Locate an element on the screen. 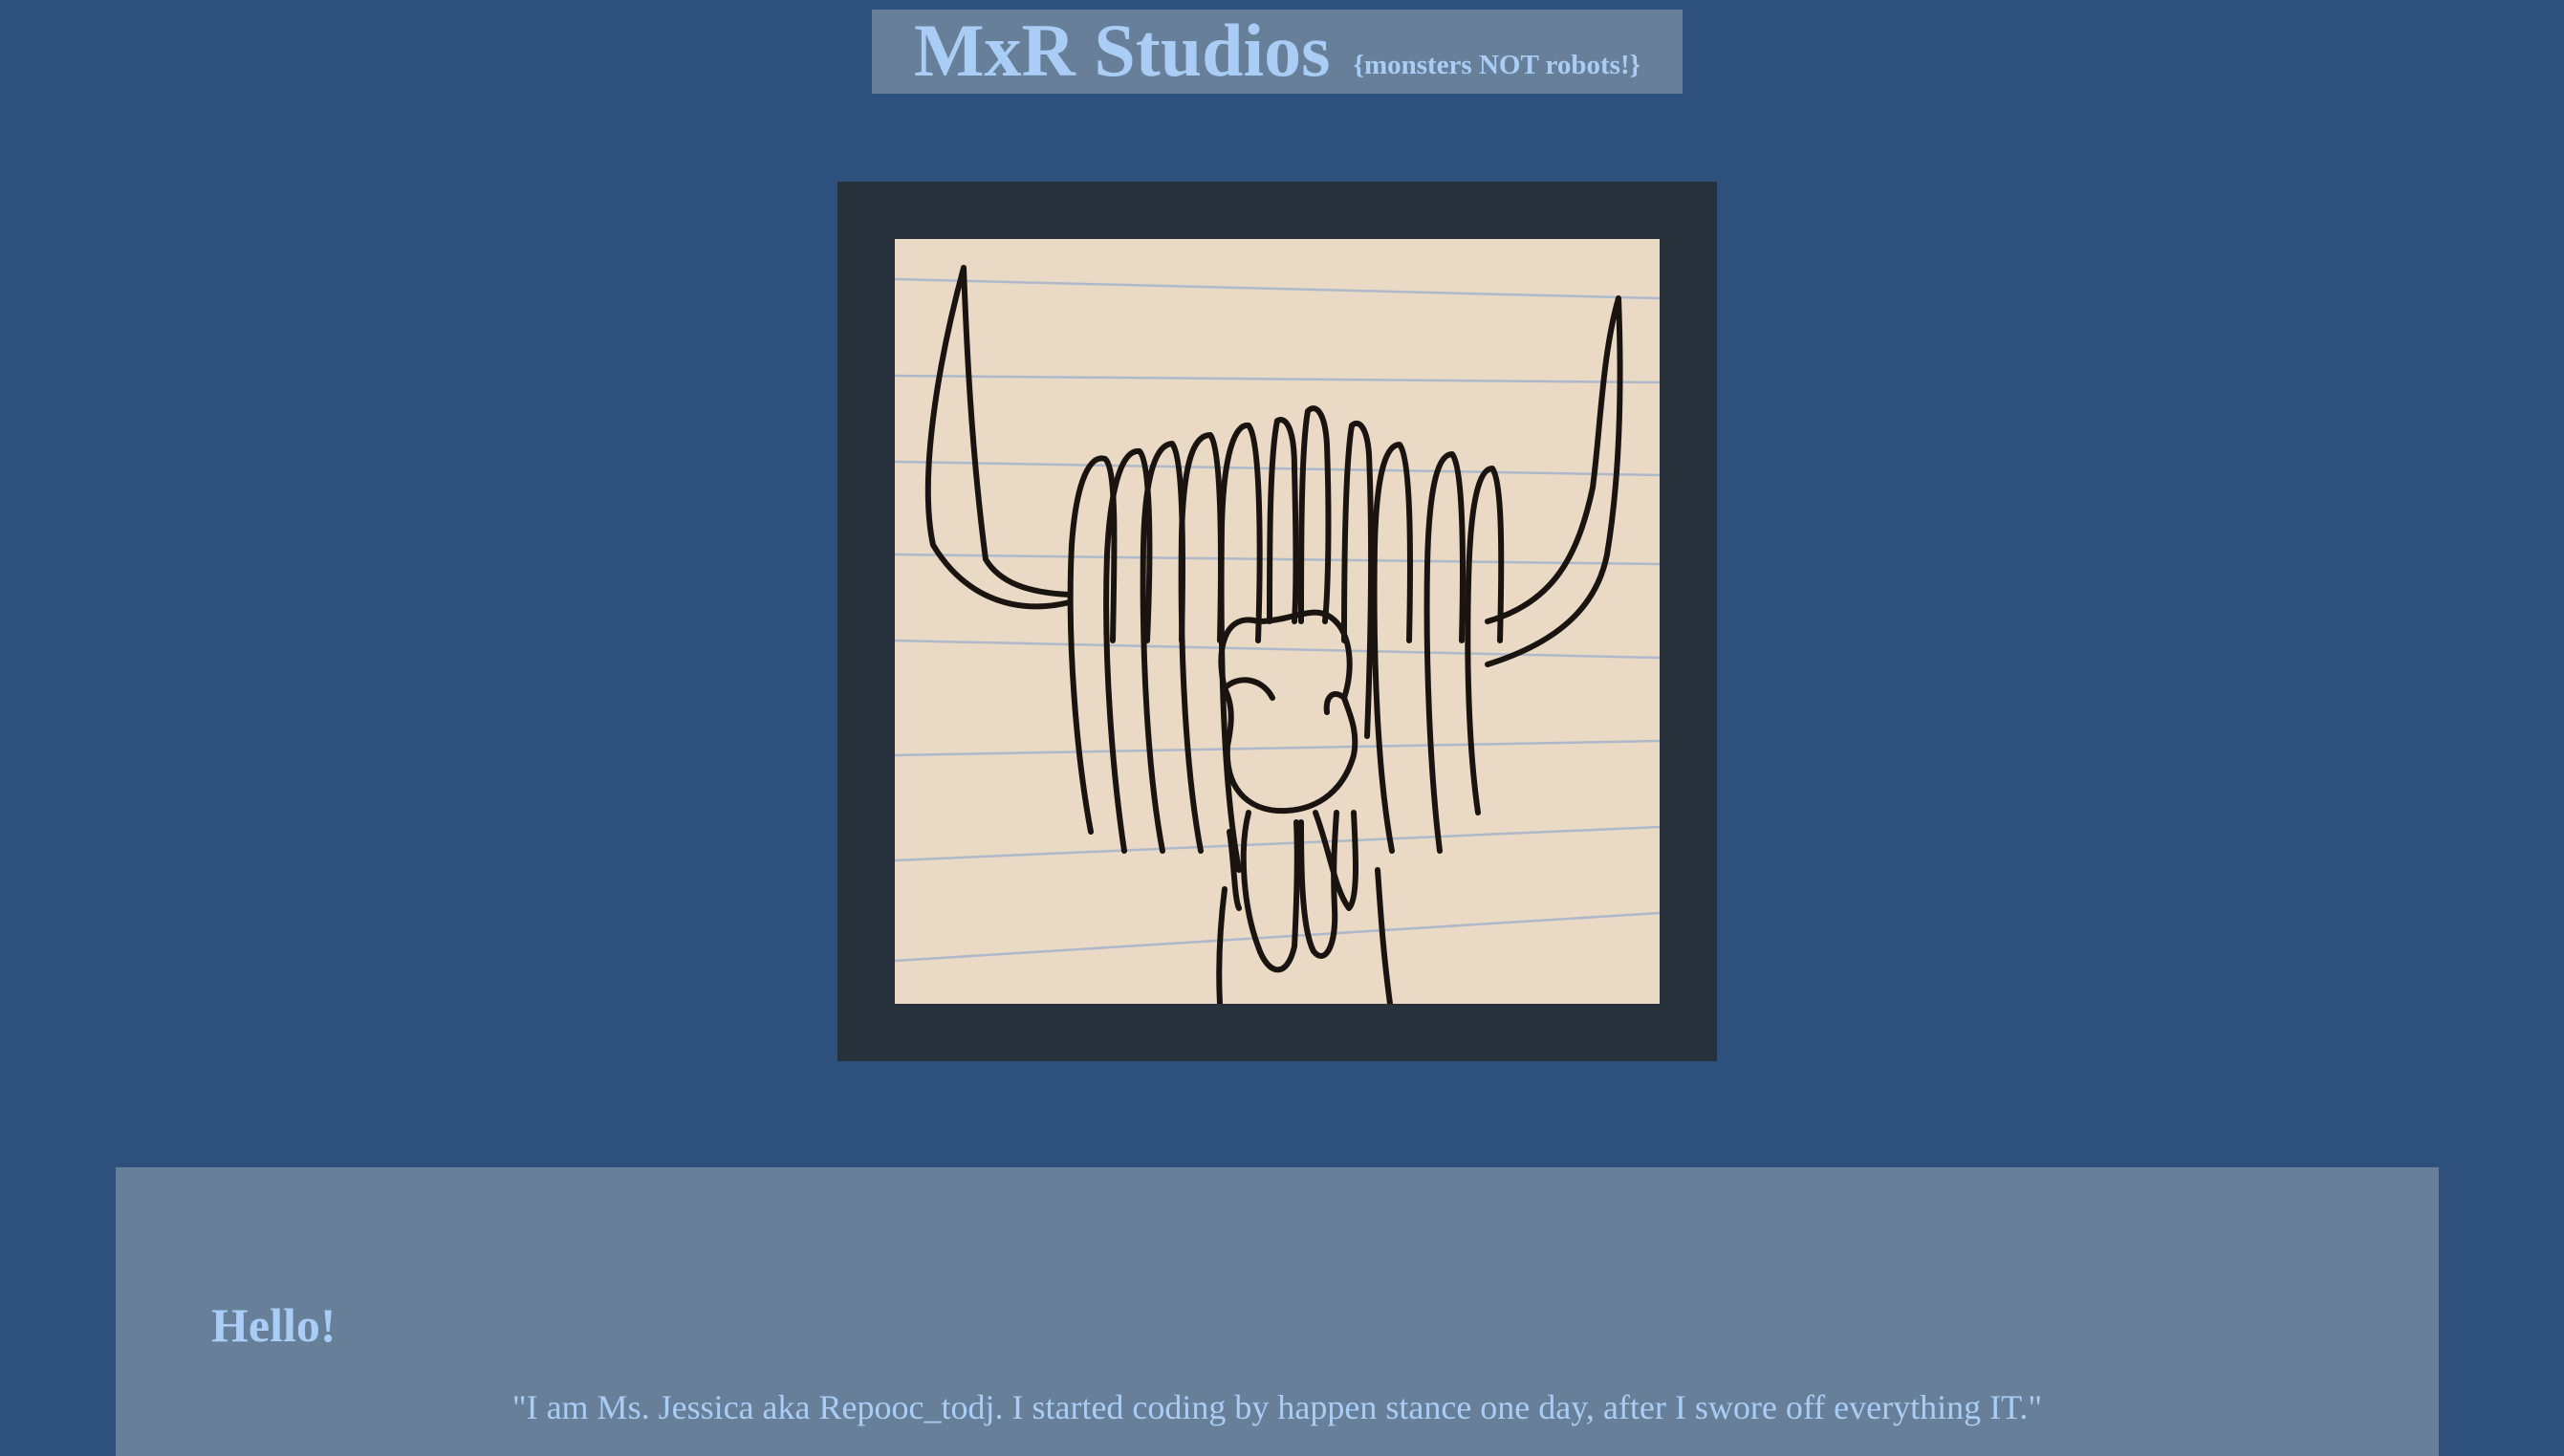 The height and width of the screenshot is (1456, 2564). site-title: MxR Studios is located at coordinates (1122, 50).